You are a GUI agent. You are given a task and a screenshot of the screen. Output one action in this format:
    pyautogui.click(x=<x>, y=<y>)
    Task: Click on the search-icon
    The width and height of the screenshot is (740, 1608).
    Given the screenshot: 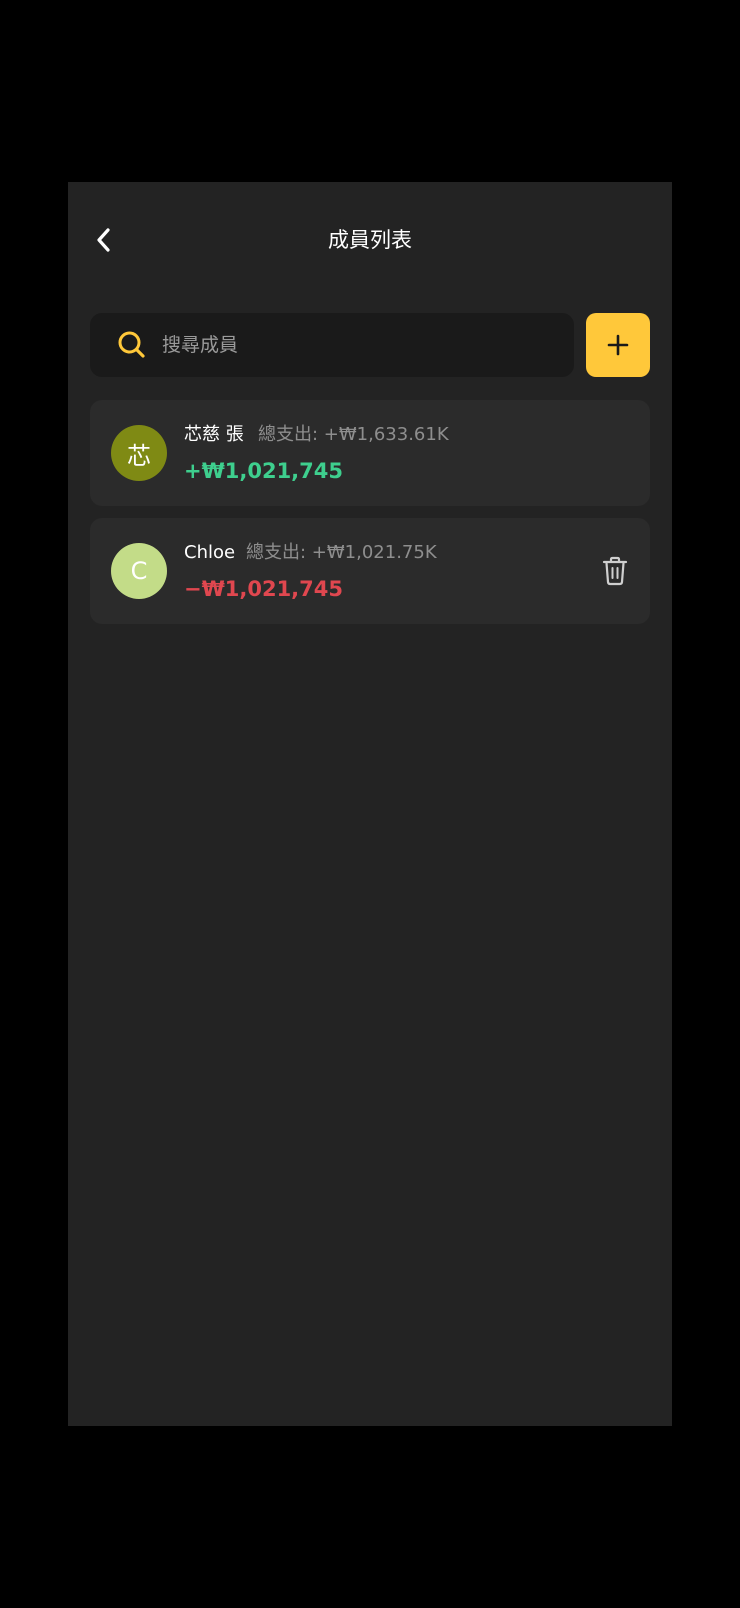 What is the action you would take?
    pyautogui.click(x=132, y=345)
    